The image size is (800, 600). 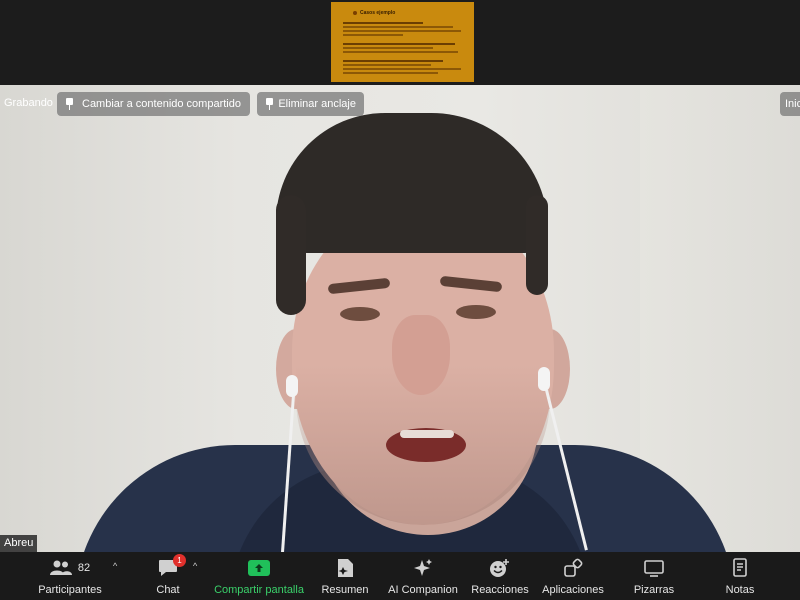 I want to click on participants-button: 82 Participantes, so click(x=70, y=576).